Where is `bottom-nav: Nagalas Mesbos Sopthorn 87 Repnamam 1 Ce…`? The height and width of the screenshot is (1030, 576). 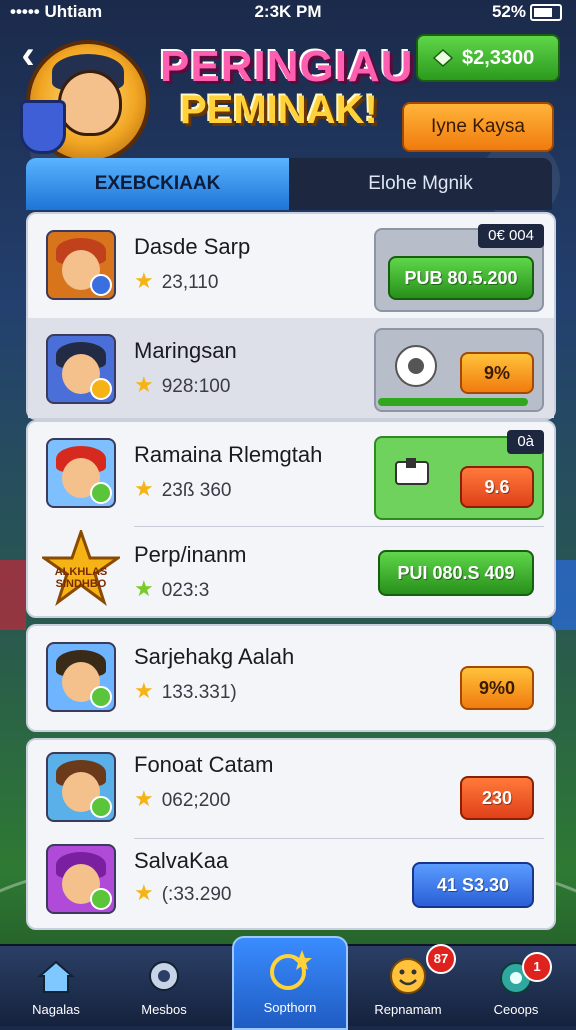
bottom-nav: Nagalas Mesbos Sopthorn 87 Repnamam 1 Ce… is located at coordinates (288, 983).